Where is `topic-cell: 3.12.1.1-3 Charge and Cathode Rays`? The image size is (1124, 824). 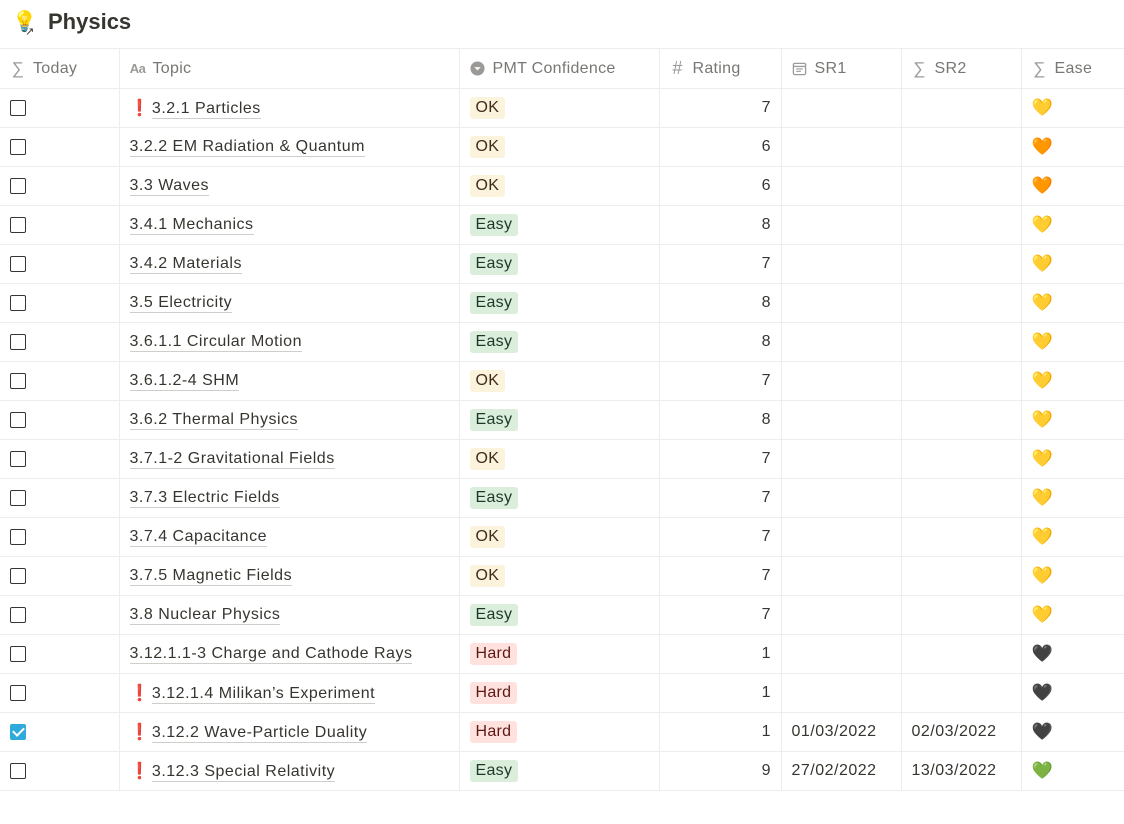 topic-cell: 3.12.1.1-3 Charge and Cathode Rays is located at coordinates (289, 654).